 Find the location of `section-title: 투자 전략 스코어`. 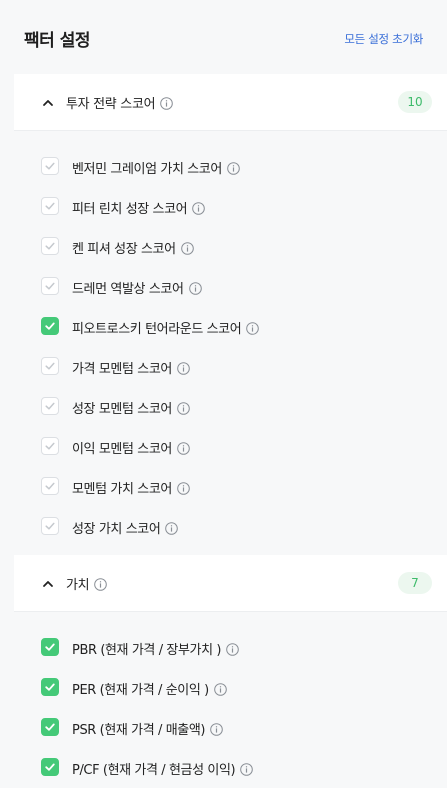

section-title: 투자 전략 스코어 is located at coordinates (120, 102).